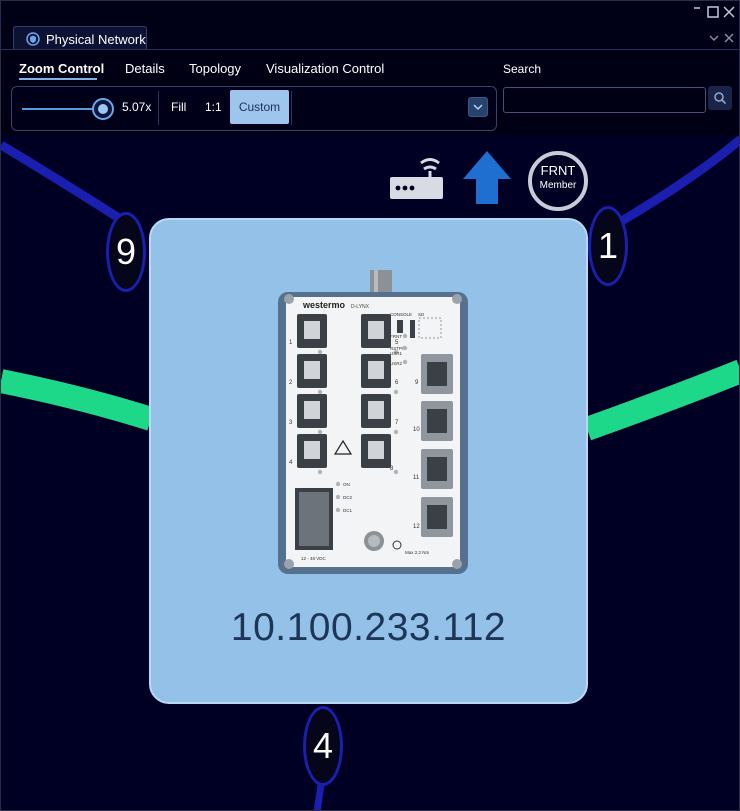  Describe the element at coordinates (137, 107) in the screenshot. I see `zoom-value: 5.07x` at that location.